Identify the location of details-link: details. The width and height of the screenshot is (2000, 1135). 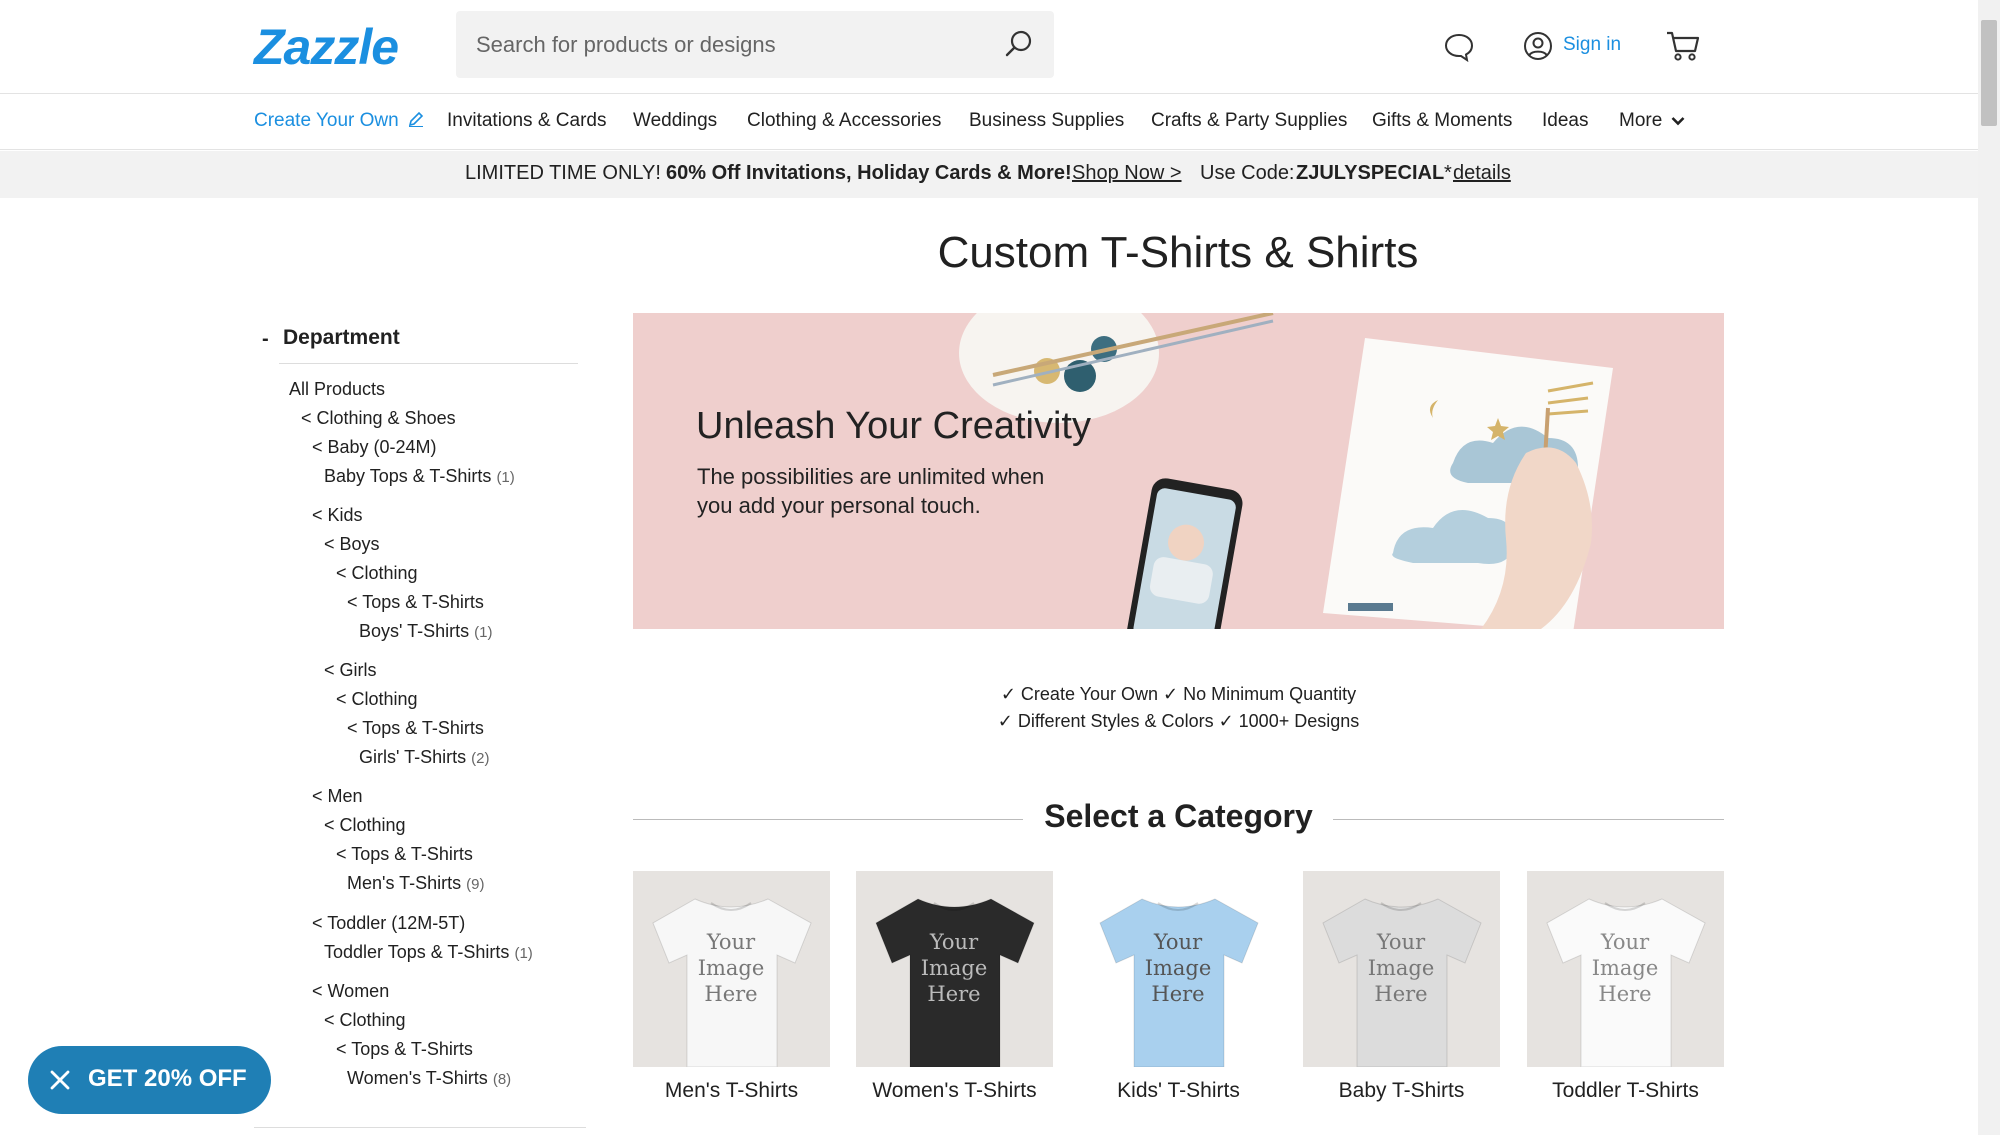
(1482, 173).